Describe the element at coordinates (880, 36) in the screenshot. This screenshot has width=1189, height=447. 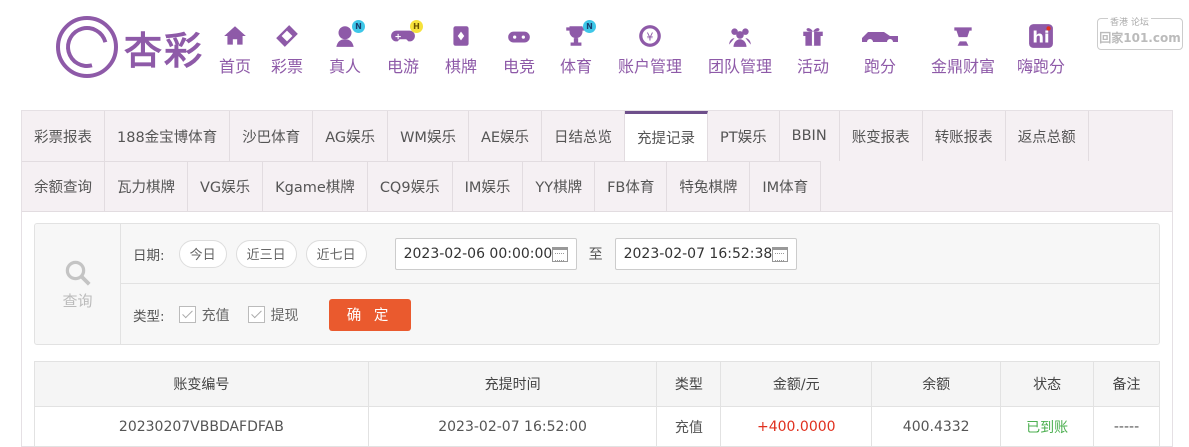
I see `car-icon` at that location.